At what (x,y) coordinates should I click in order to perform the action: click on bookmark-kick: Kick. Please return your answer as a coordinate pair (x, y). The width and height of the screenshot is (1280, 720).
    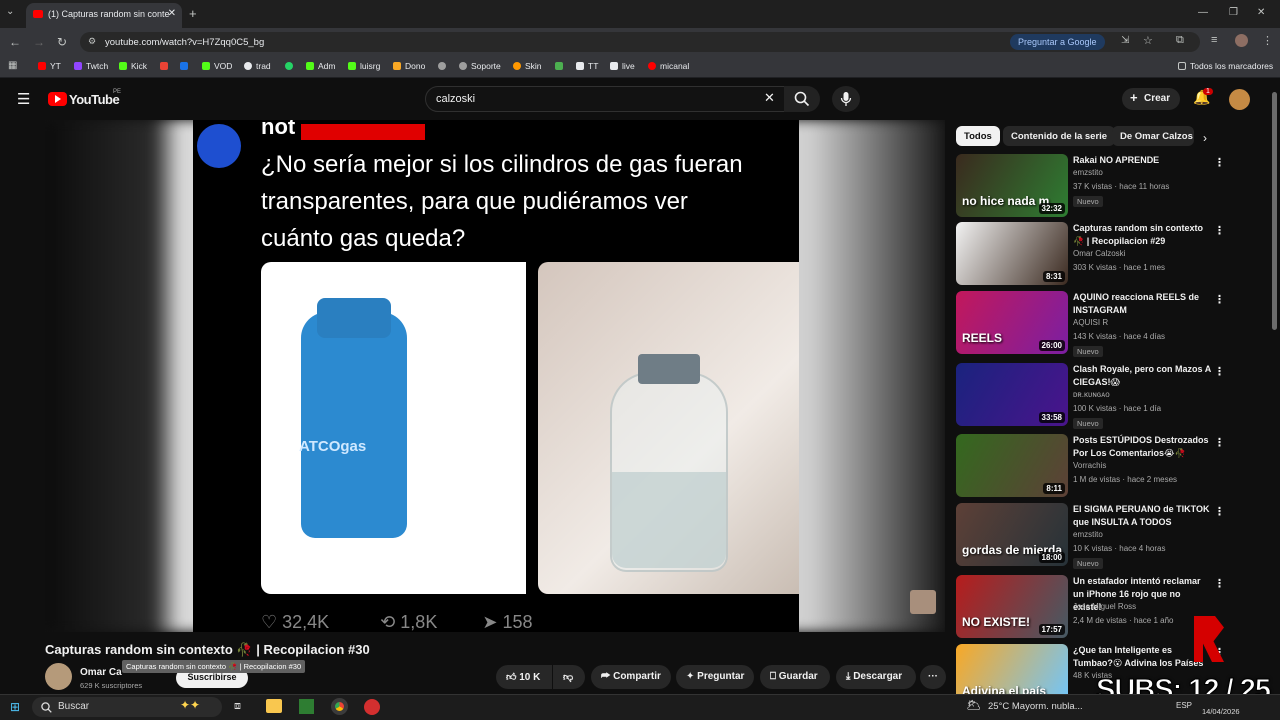
    Looking at the image, I should click on (133, 66).